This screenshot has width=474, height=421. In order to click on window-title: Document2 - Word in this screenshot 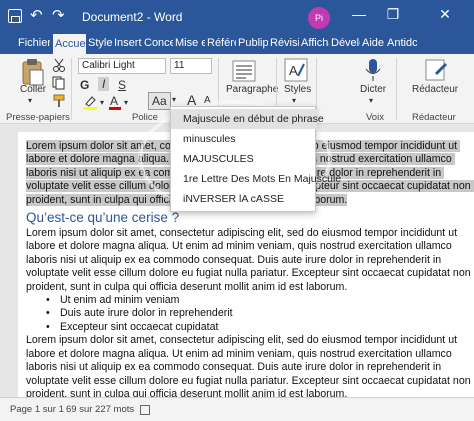, I will do `click(132, 17)`.